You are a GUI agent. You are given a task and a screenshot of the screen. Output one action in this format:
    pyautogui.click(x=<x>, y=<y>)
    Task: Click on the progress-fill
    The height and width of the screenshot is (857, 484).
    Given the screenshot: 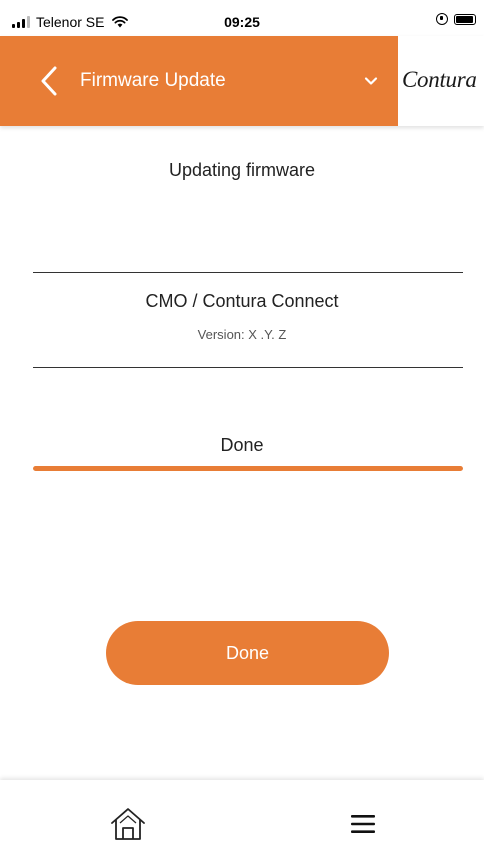 What is the action you would take?
    pyautogui.click(x=248, y=468)
    